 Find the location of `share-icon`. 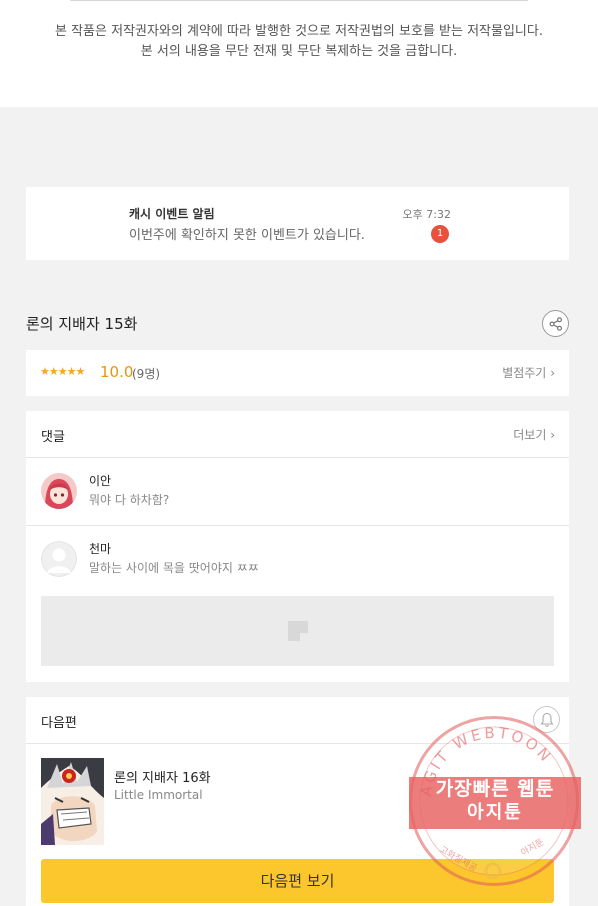

share-icon is located at coordinates (556, 324).